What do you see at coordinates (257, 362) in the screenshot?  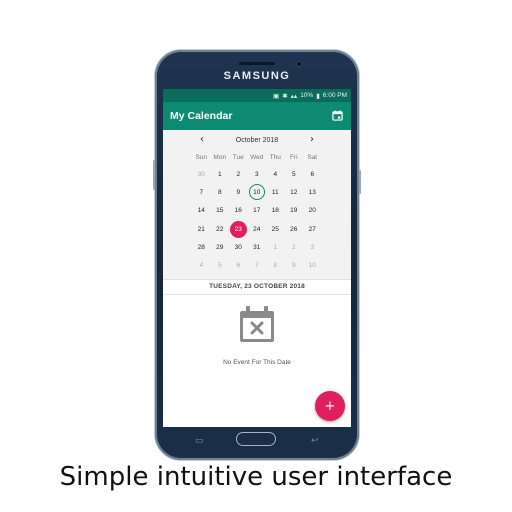 I see `empty-state-text: No Event For This Date` at bounding box center [257, 362].